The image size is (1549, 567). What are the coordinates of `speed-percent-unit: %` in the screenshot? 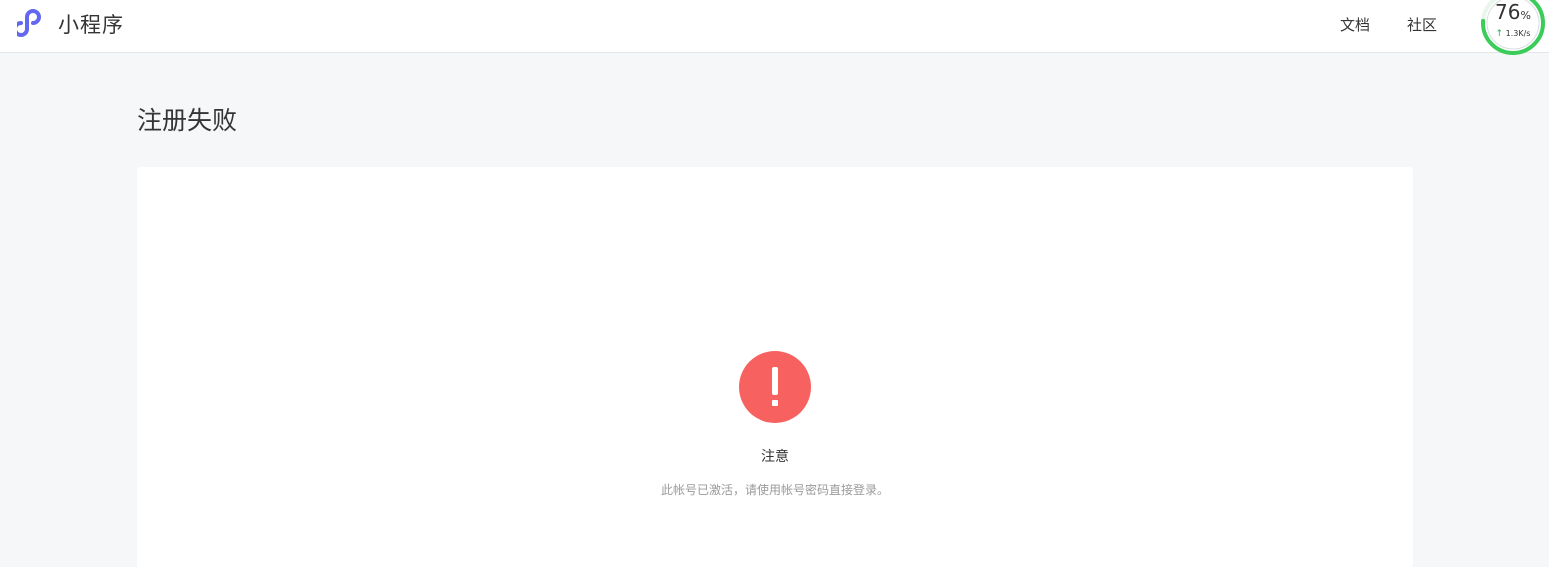 It's located at (1525, 15).